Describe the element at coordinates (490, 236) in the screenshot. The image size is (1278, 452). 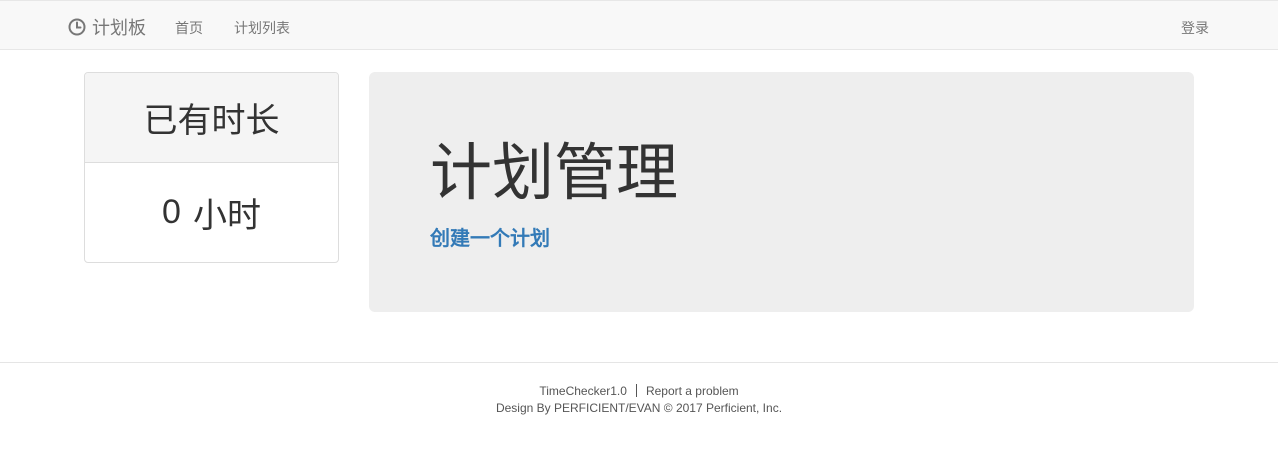
I see `create-plan-link: 创建一个计划` at that location.